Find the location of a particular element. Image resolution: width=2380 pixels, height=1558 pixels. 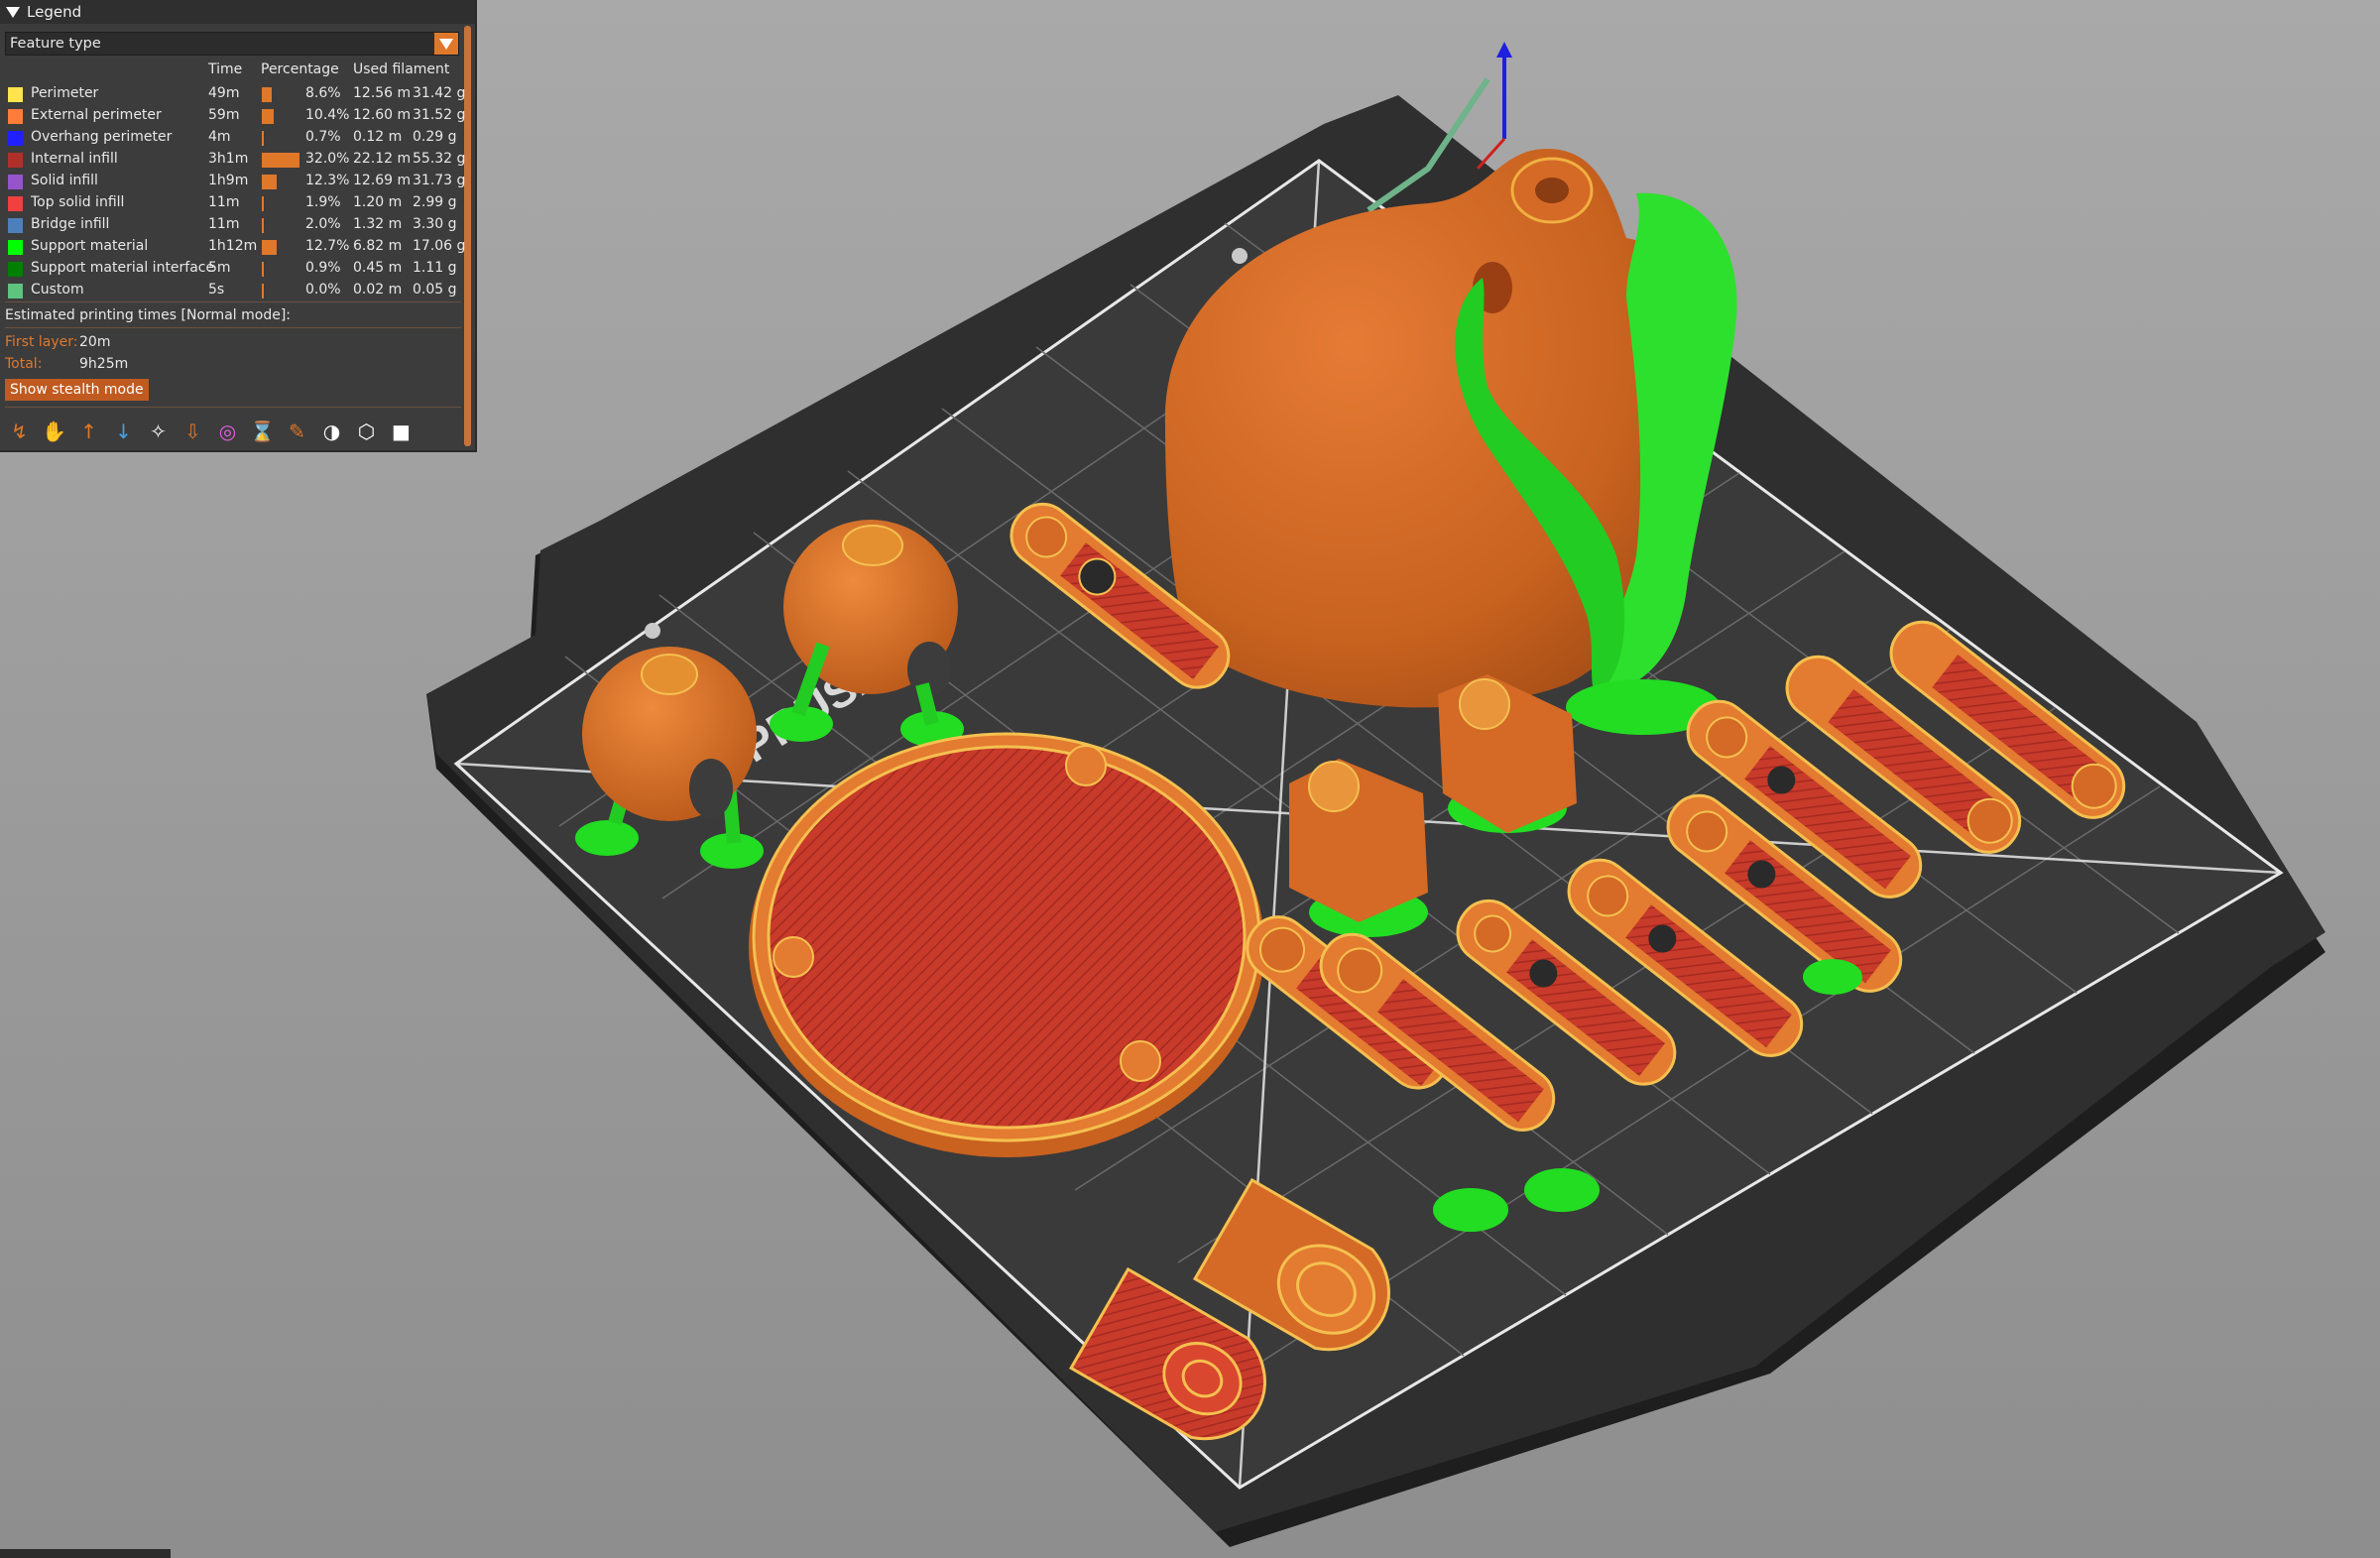

col-used-filament-header: Used filament is located at coordinates (401, 69).